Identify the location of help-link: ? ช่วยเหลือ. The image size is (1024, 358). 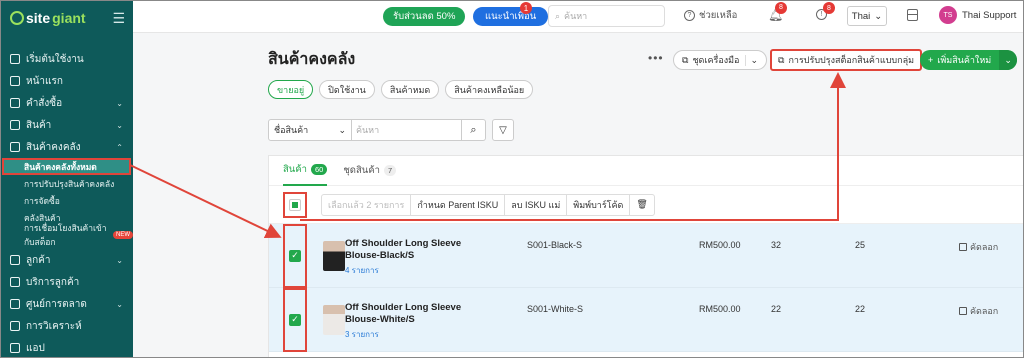
(710, 15).